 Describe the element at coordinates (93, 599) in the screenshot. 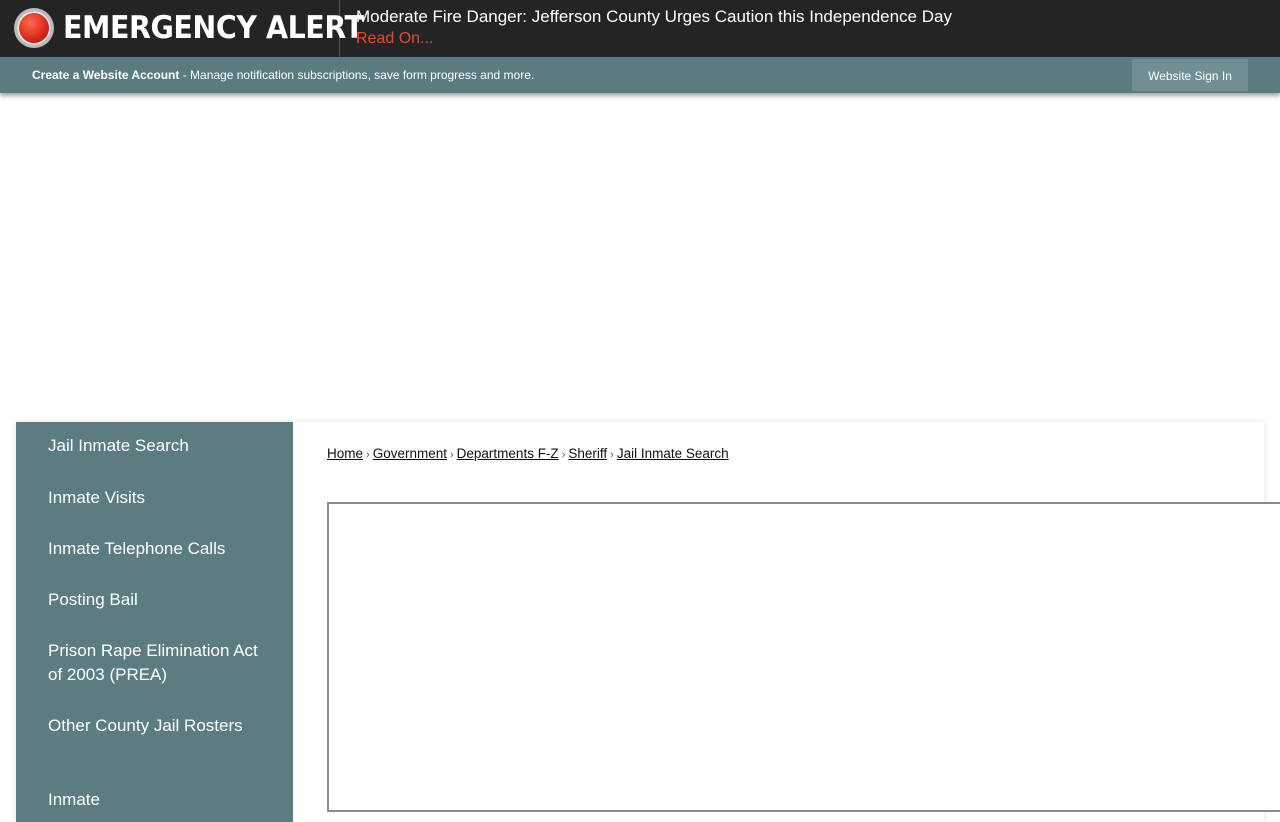

I see `side-nav-link: Posting Bail` at that location.